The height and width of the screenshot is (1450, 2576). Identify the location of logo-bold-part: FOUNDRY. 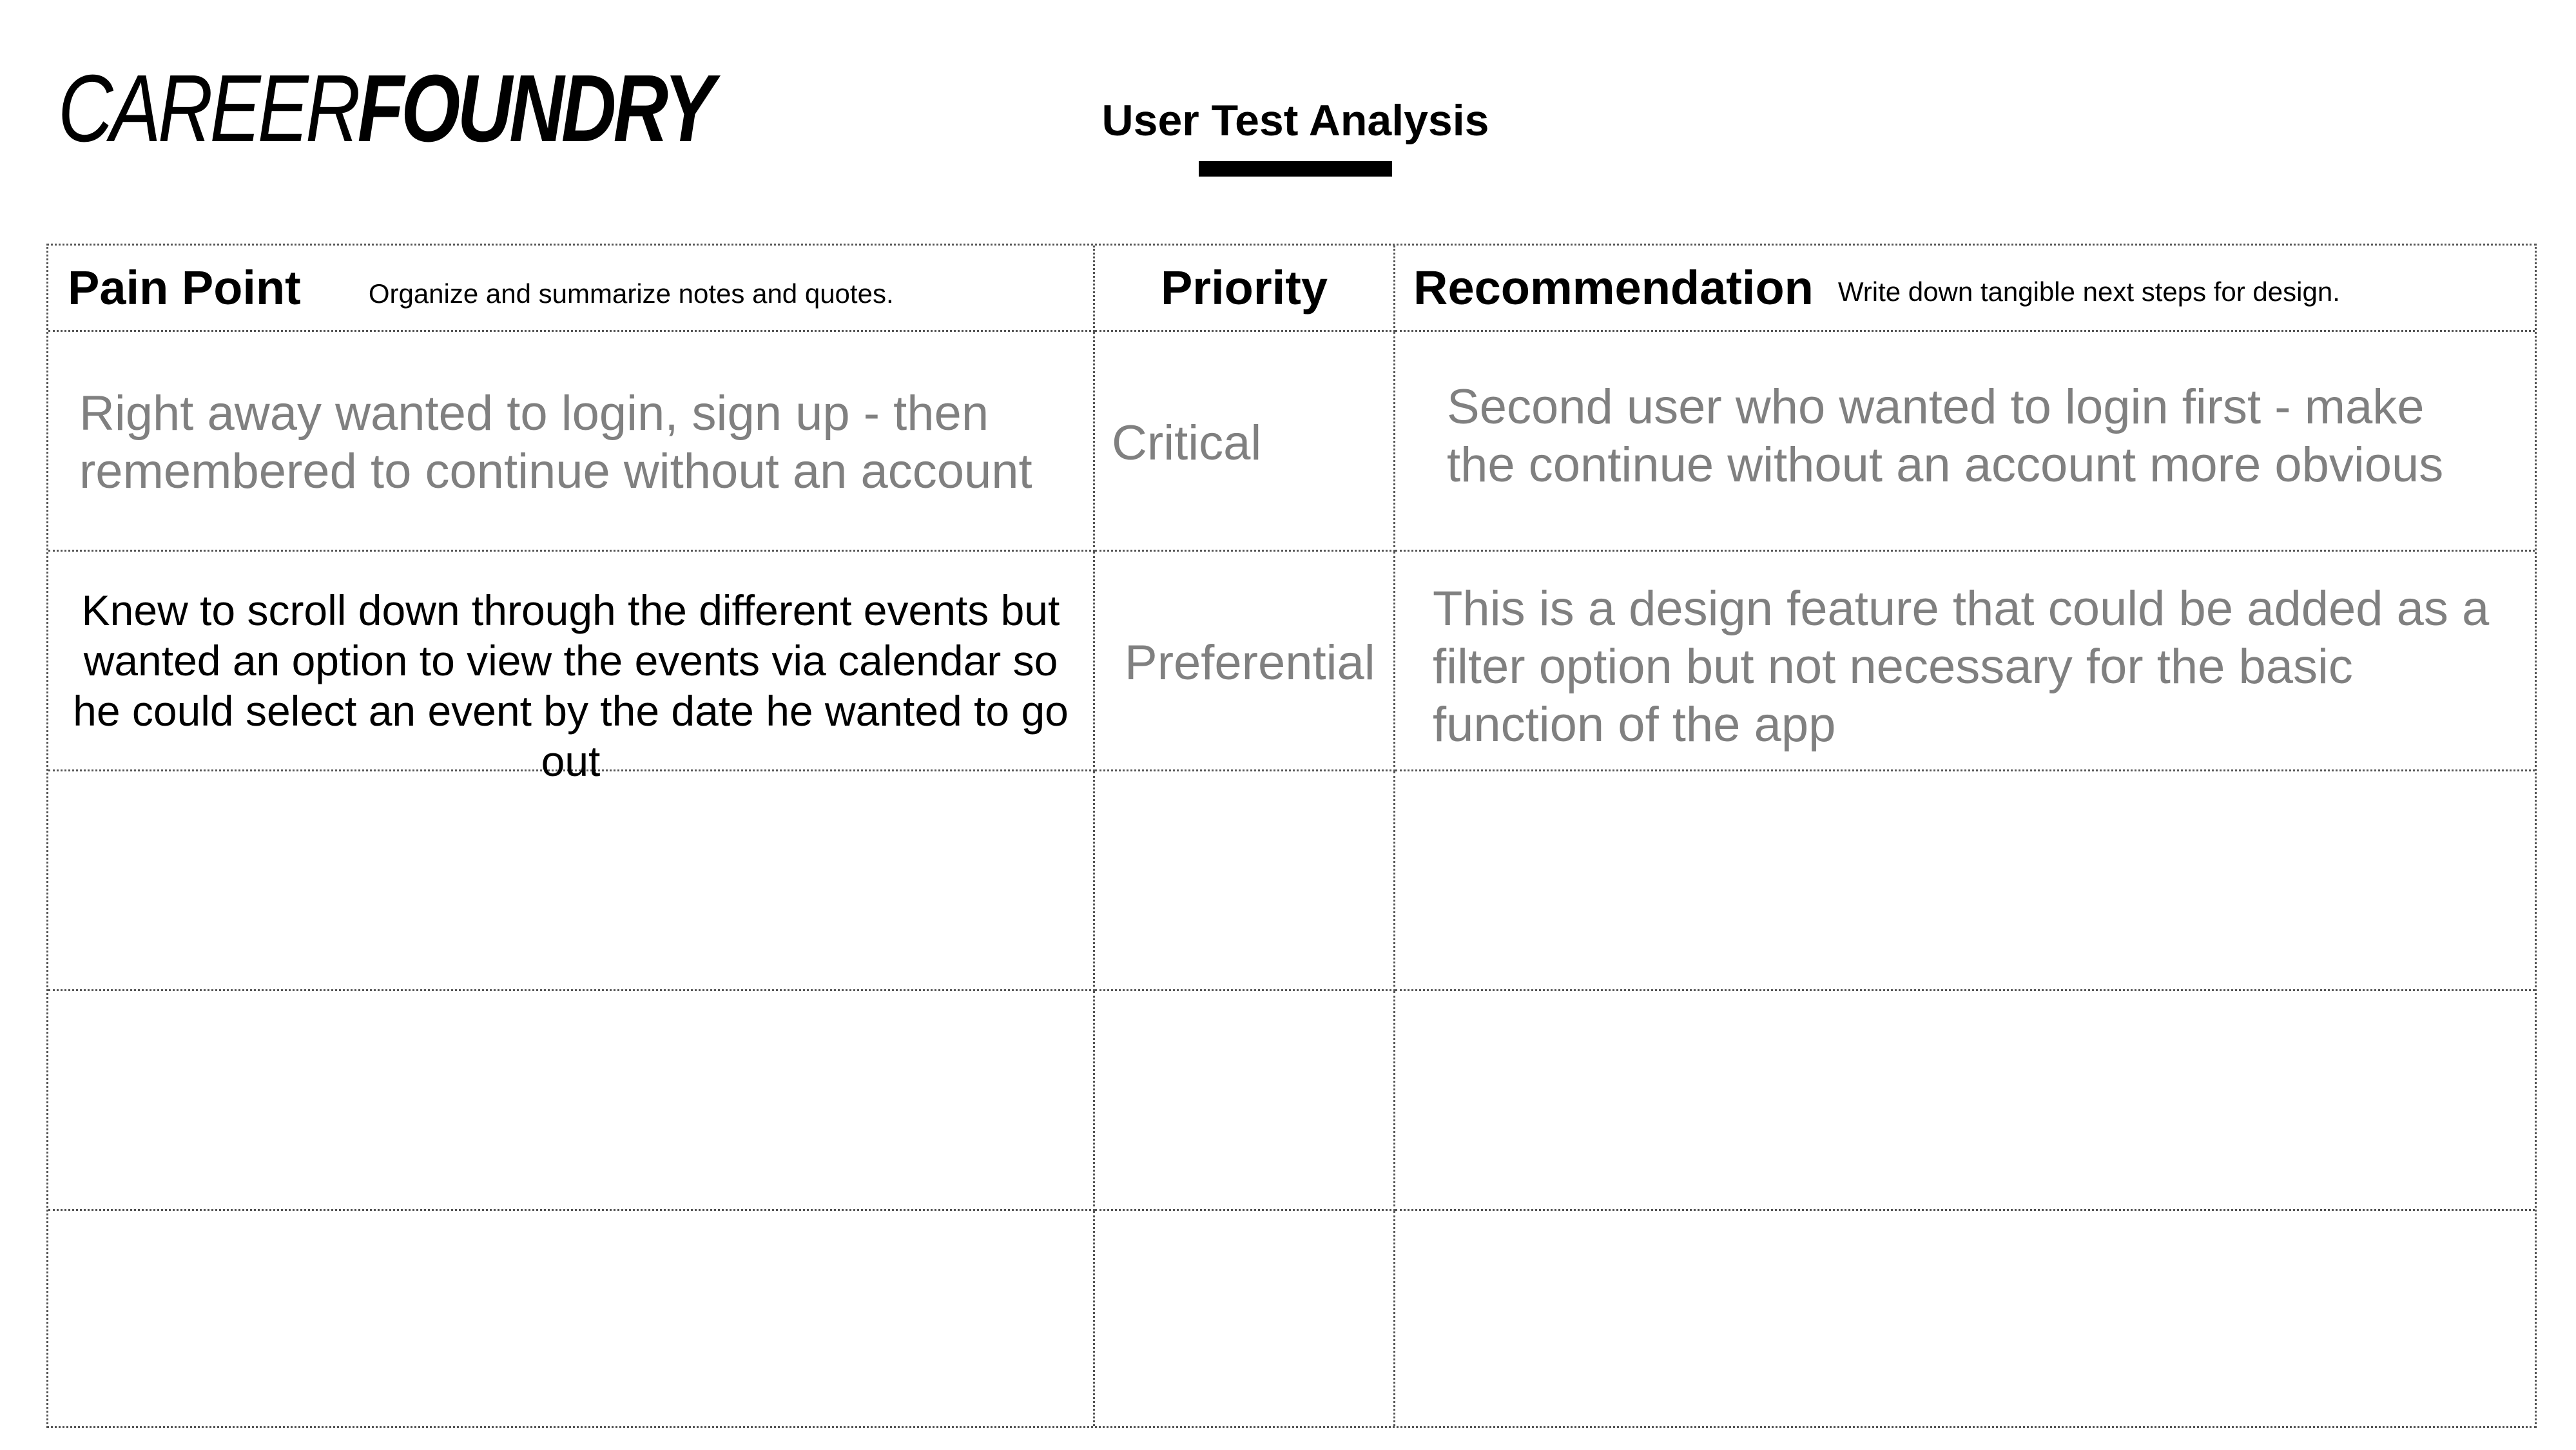
(536, 108).